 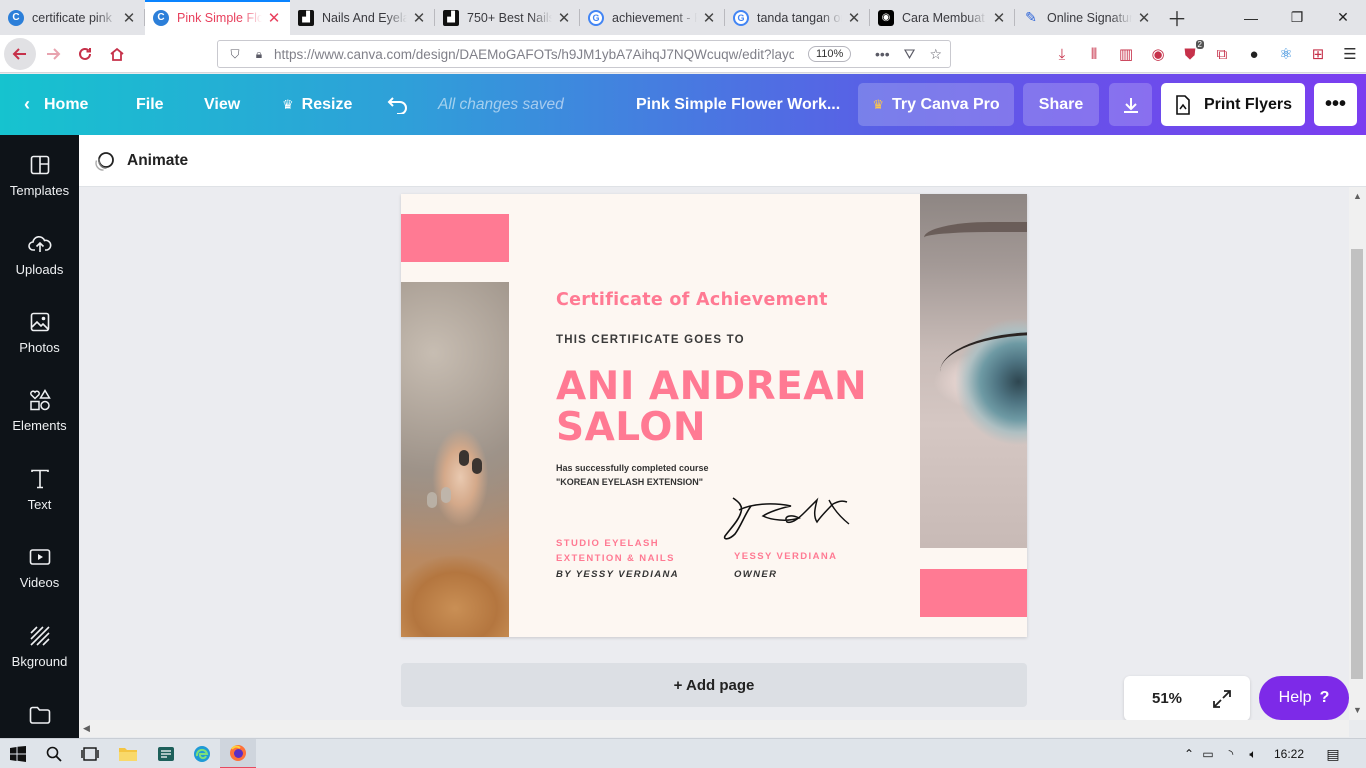 I want to click on edge-icon, so click(x=202, y=753).